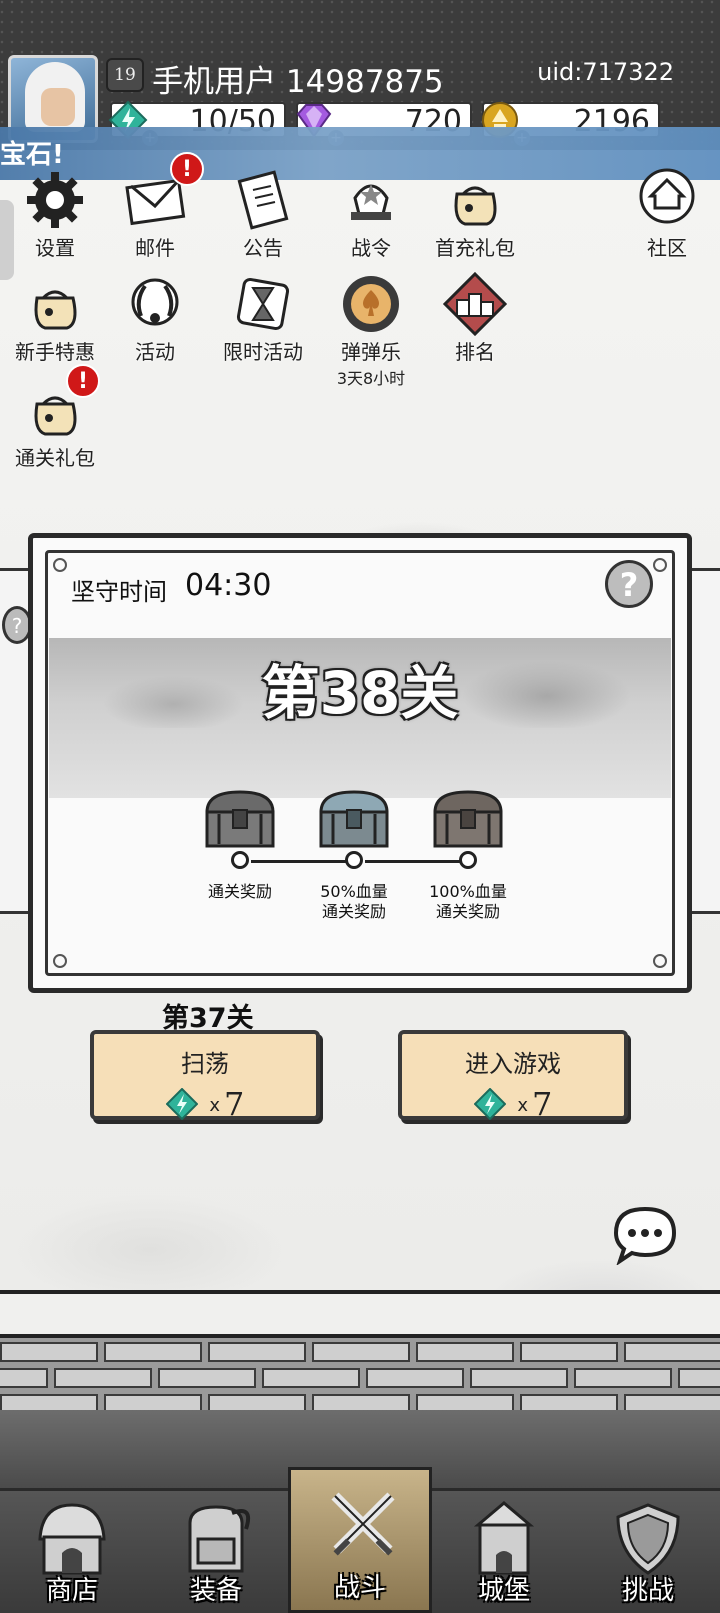  I want to click on medal-shield-icon, so click(371, 202).